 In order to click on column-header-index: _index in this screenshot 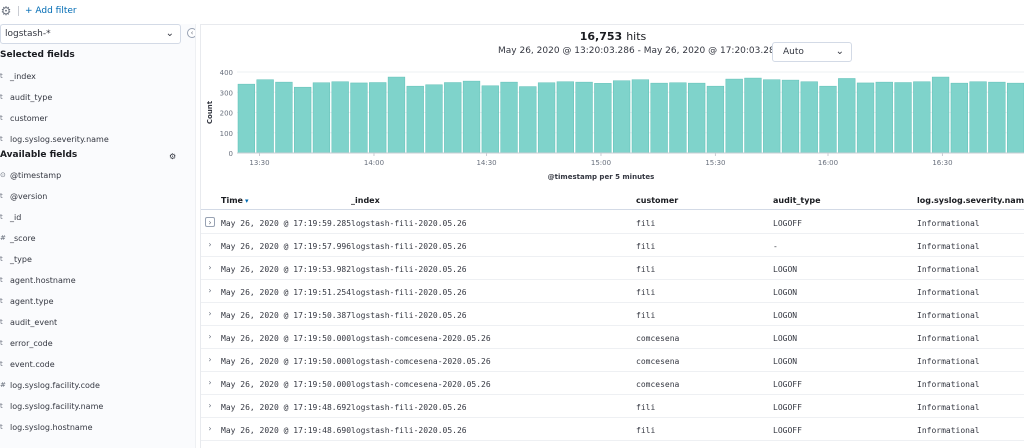, I will do `click(365, 200)`.